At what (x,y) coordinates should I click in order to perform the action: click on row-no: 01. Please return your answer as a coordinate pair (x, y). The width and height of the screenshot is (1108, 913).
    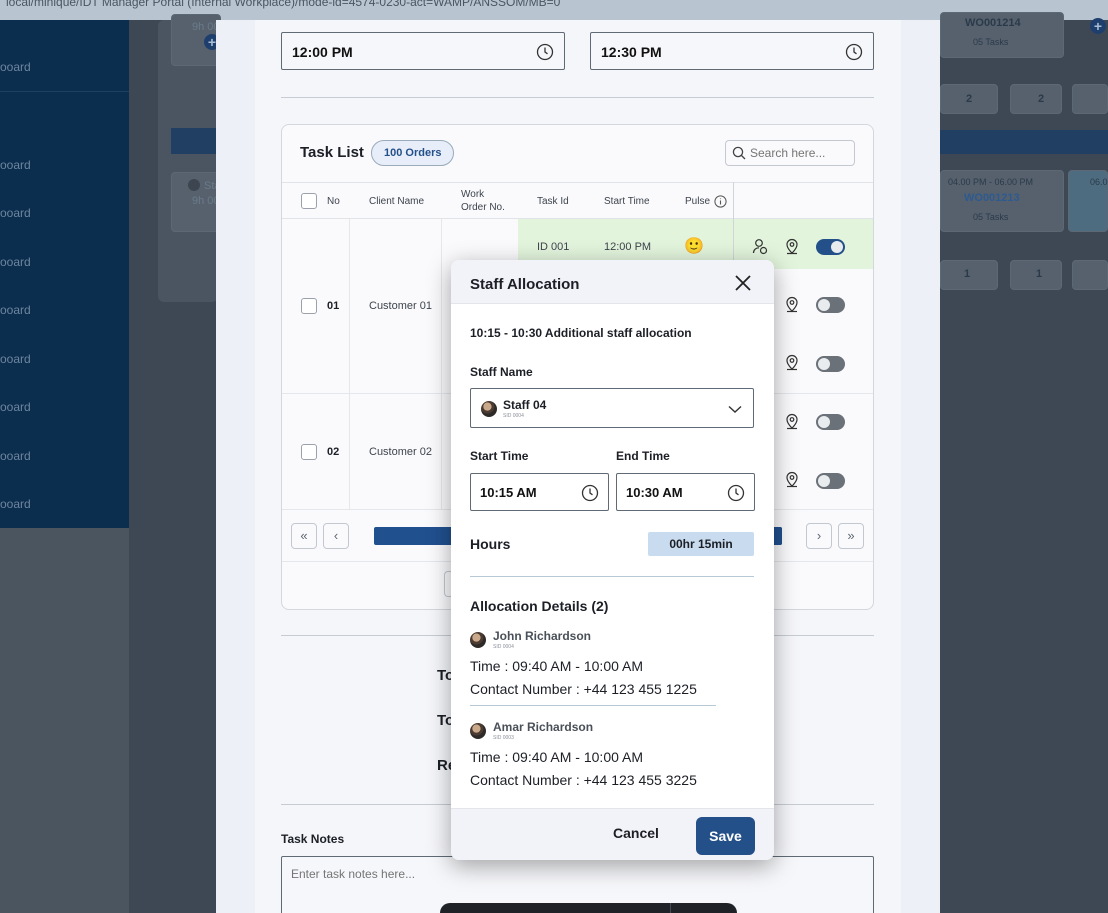
    Looking at the image, I should click on (333, 306).